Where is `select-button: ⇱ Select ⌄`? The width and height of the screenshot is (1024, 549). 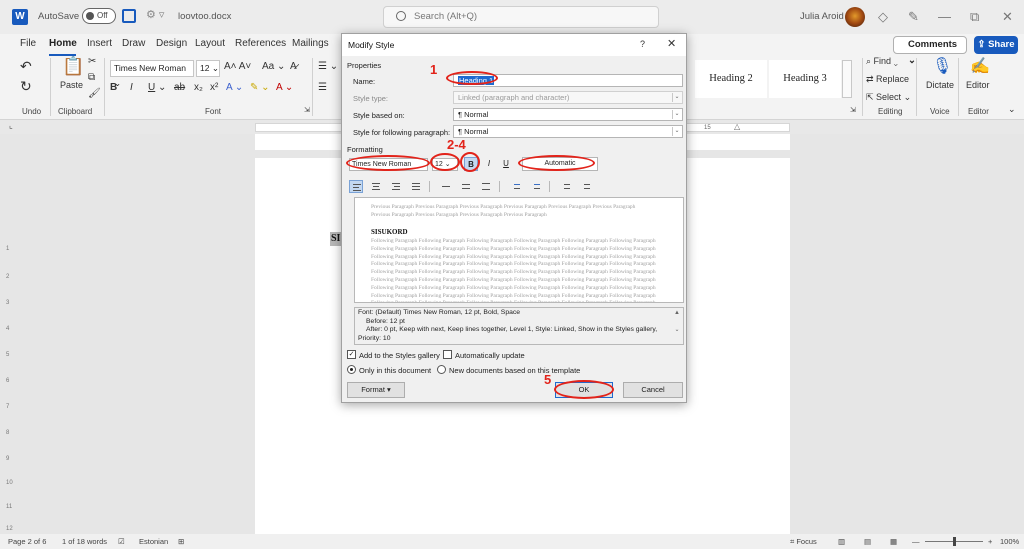 select-button: ⇱ Select ⌄ is located at coordinates (888, 97).